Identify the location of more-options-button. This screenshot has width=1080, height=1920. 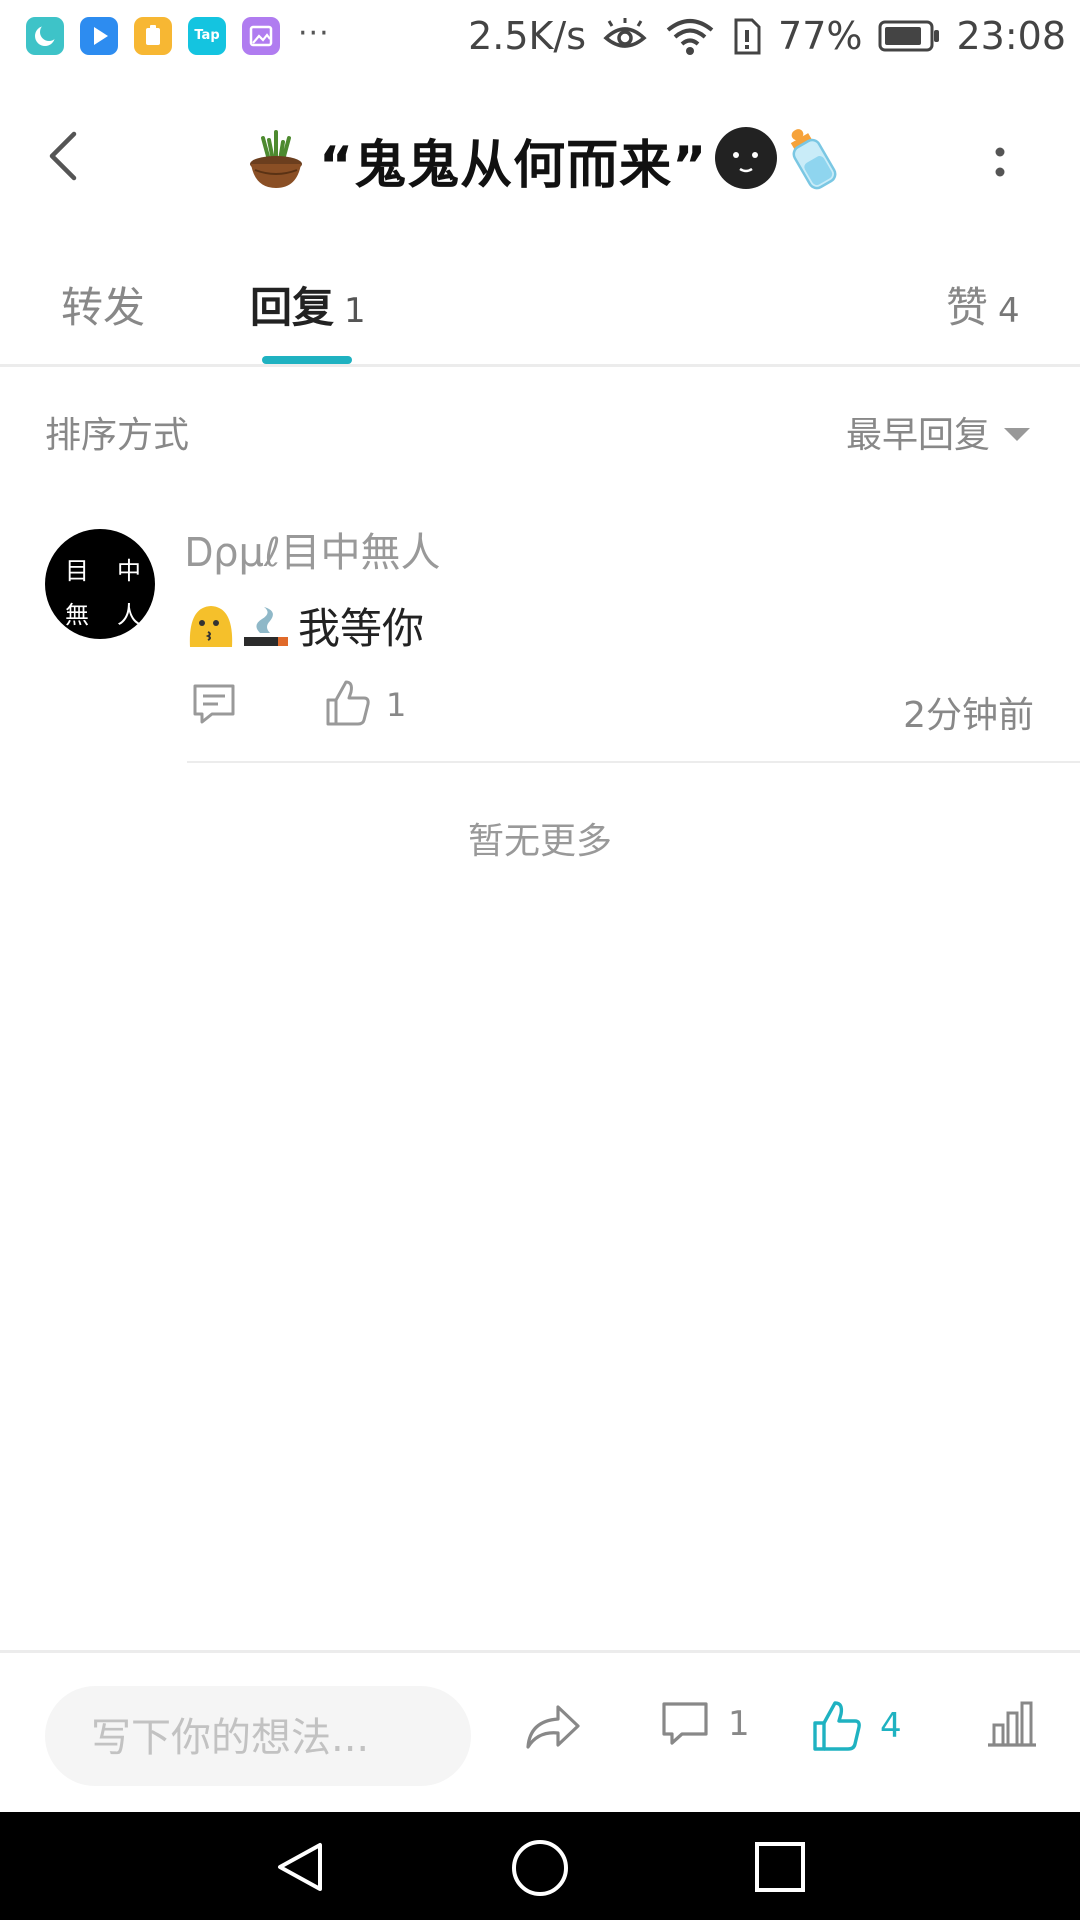
(1000, 160).